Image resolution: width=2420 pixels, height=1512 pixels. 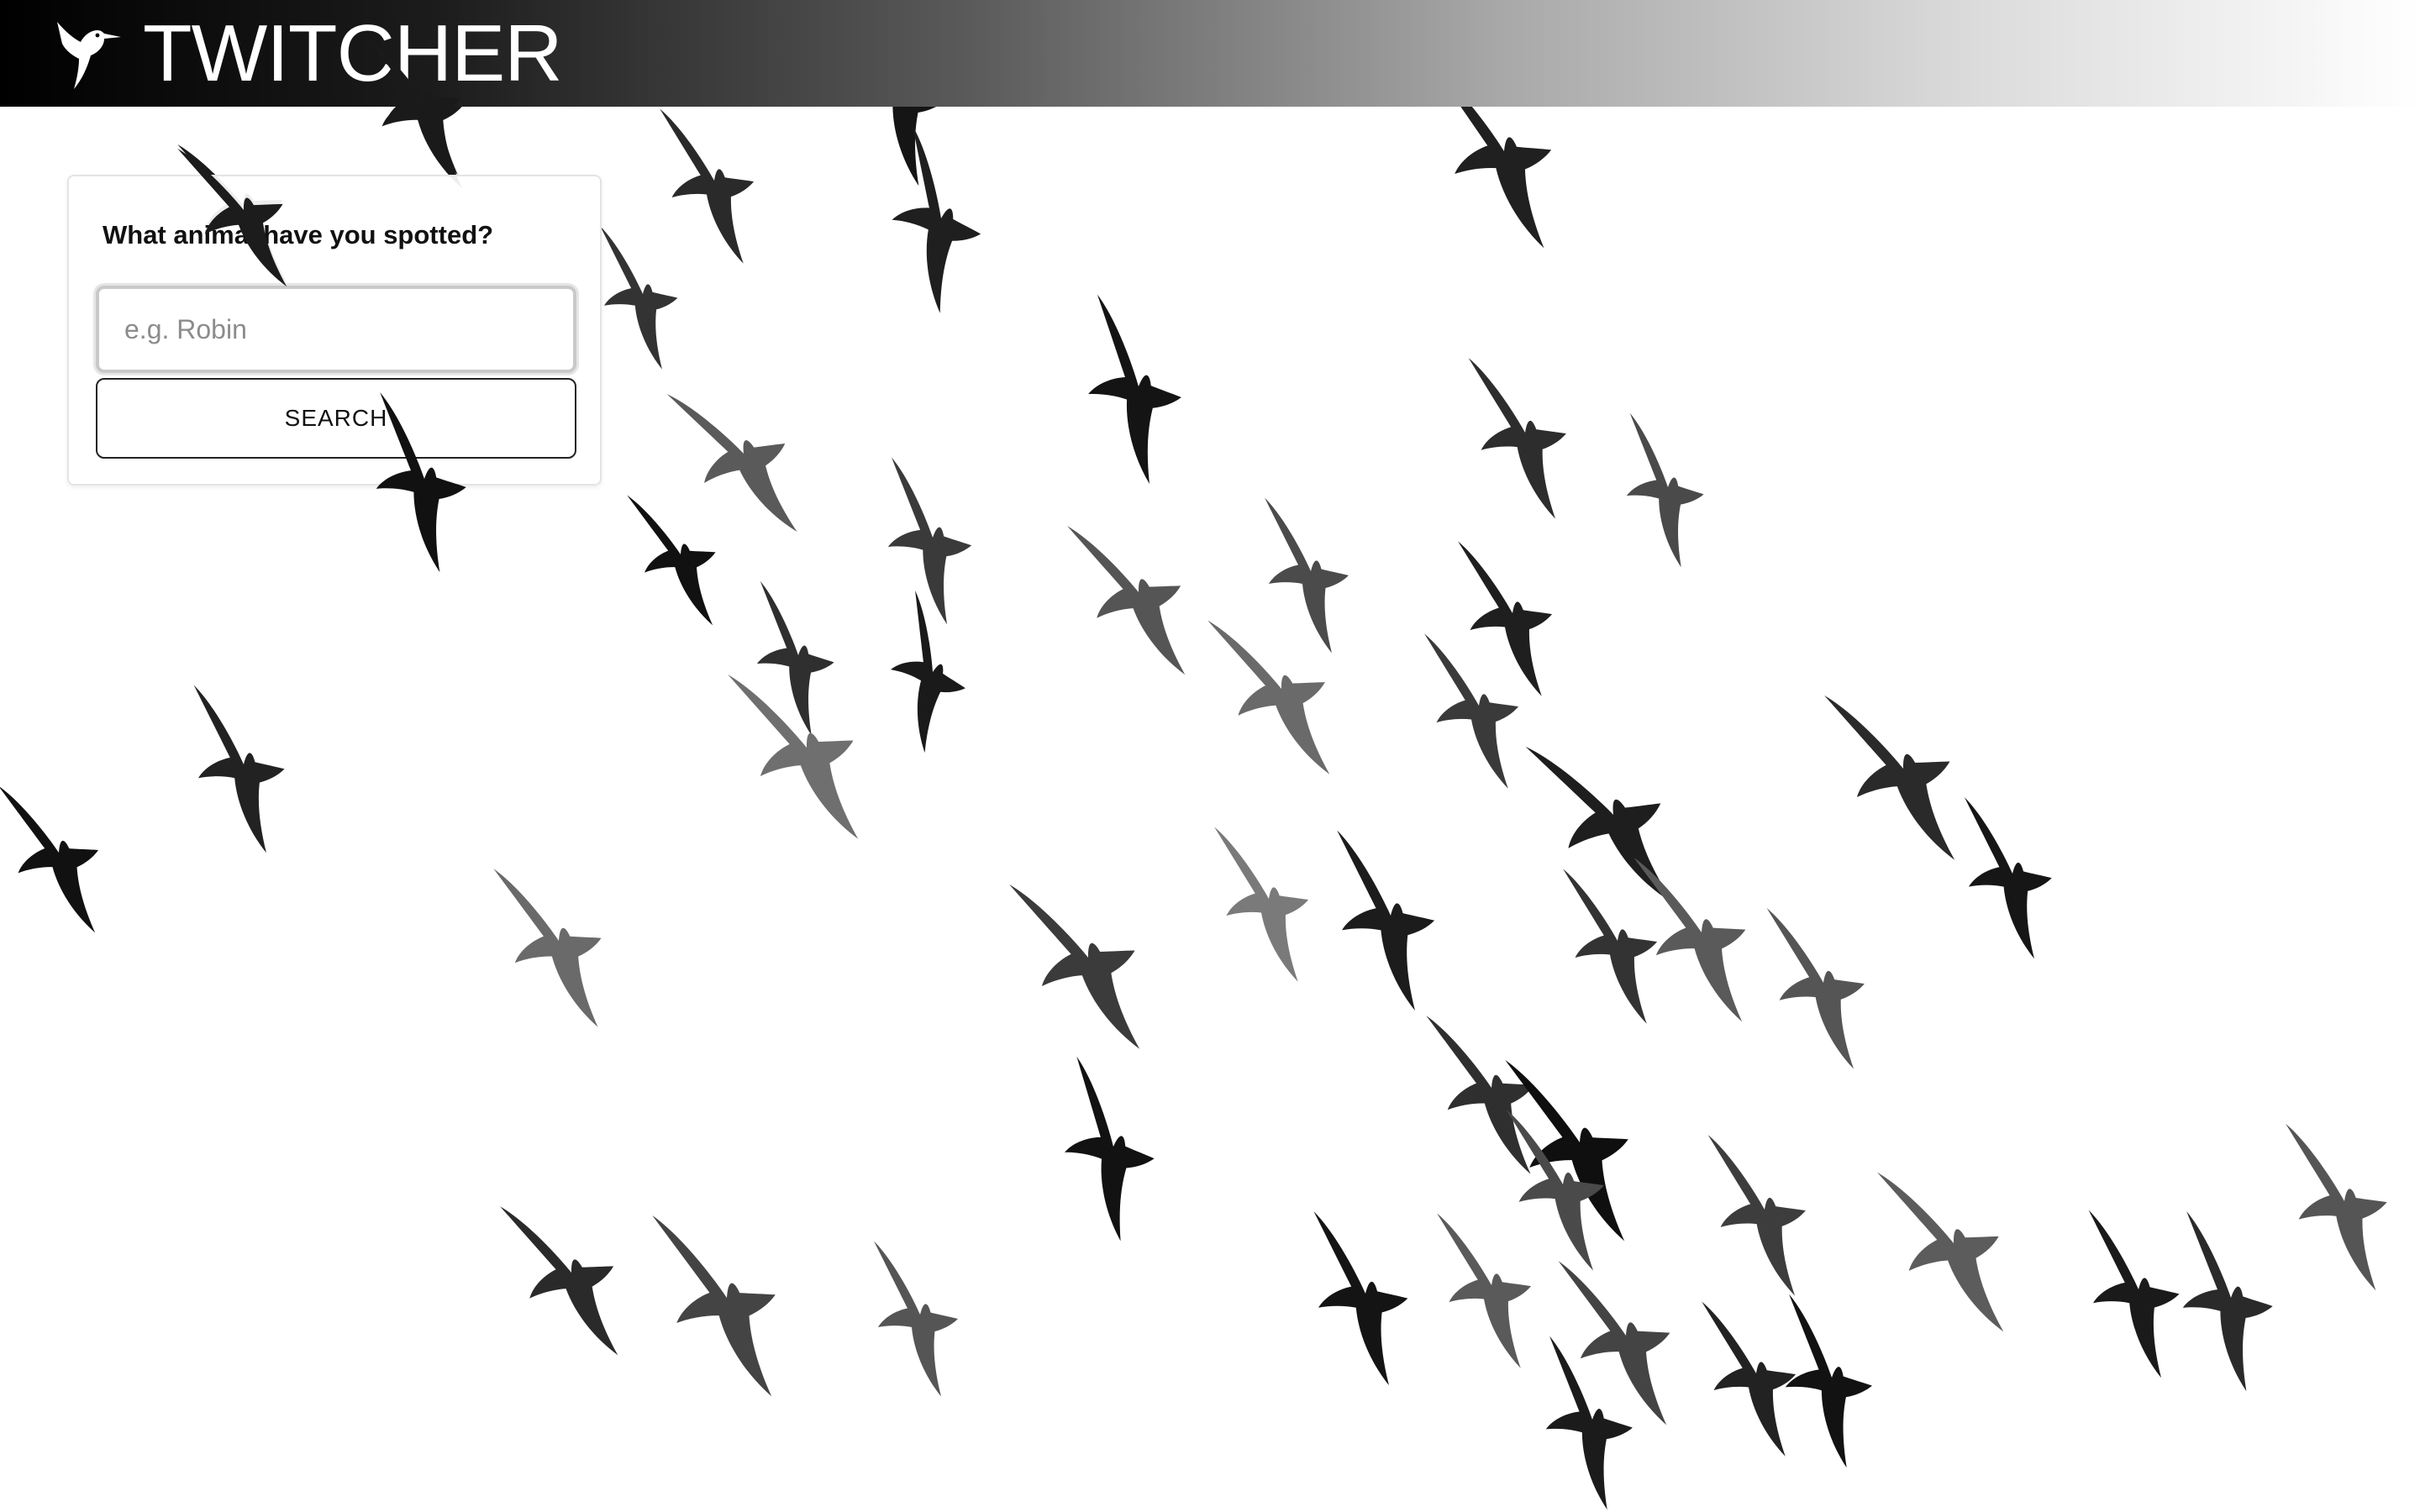 What do you see at coordinates (336, 418) in the screenshot?
I see `search-button: SEARCH` at bounding box center [336, 418].